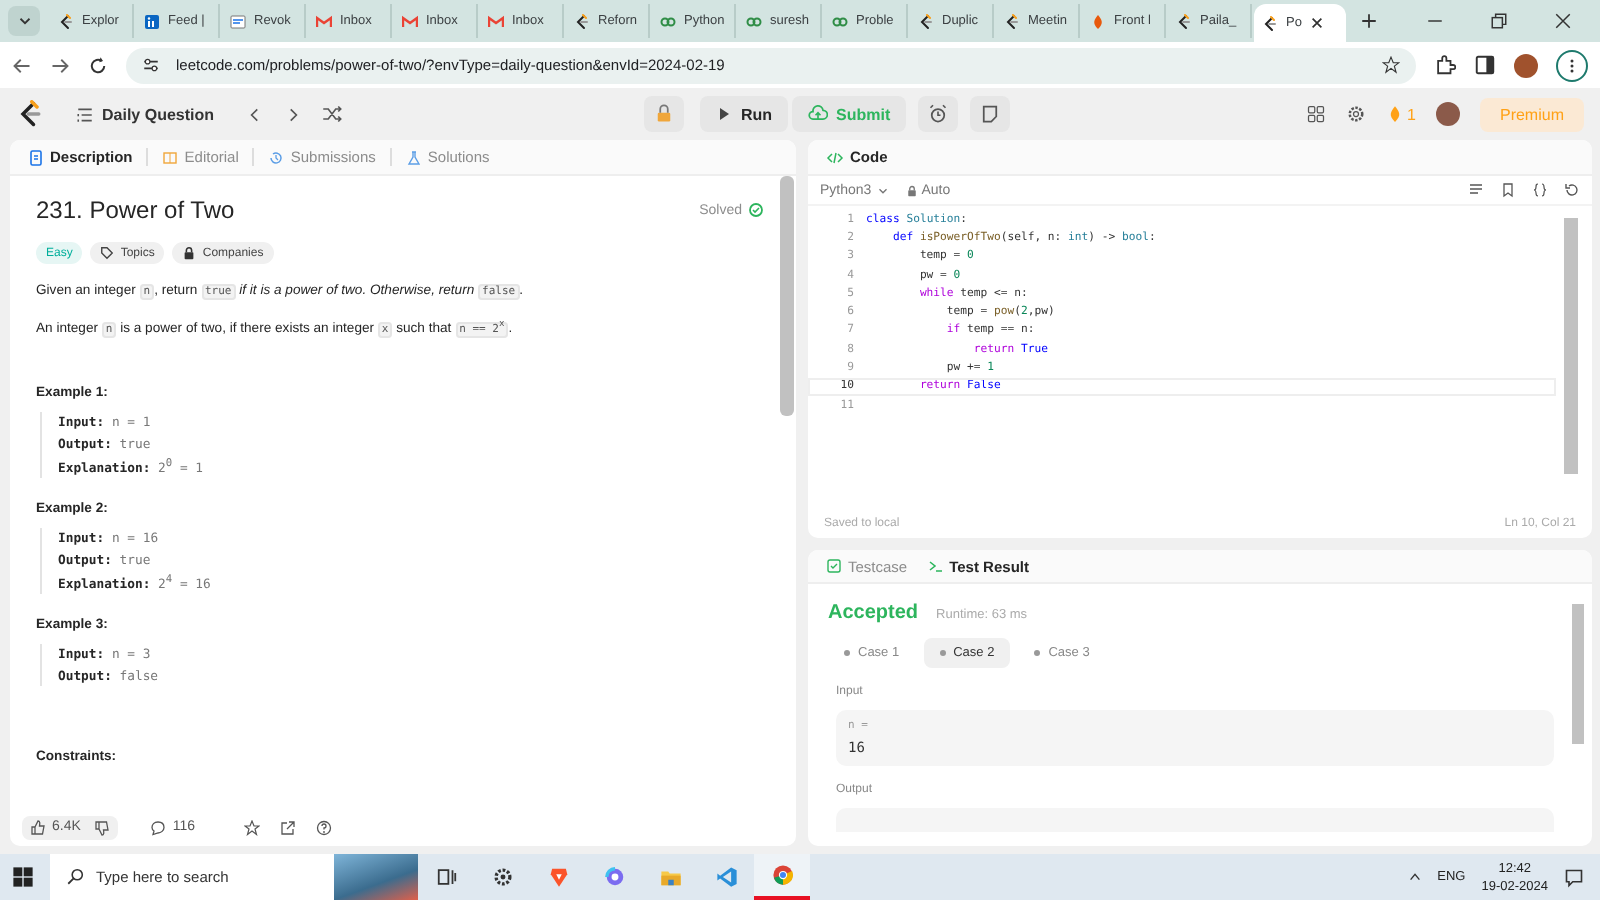 The image size is (1600, 900). Describe the element at coordinates (744, 114) in the screenshot. I see `run-button: Run` at that location.